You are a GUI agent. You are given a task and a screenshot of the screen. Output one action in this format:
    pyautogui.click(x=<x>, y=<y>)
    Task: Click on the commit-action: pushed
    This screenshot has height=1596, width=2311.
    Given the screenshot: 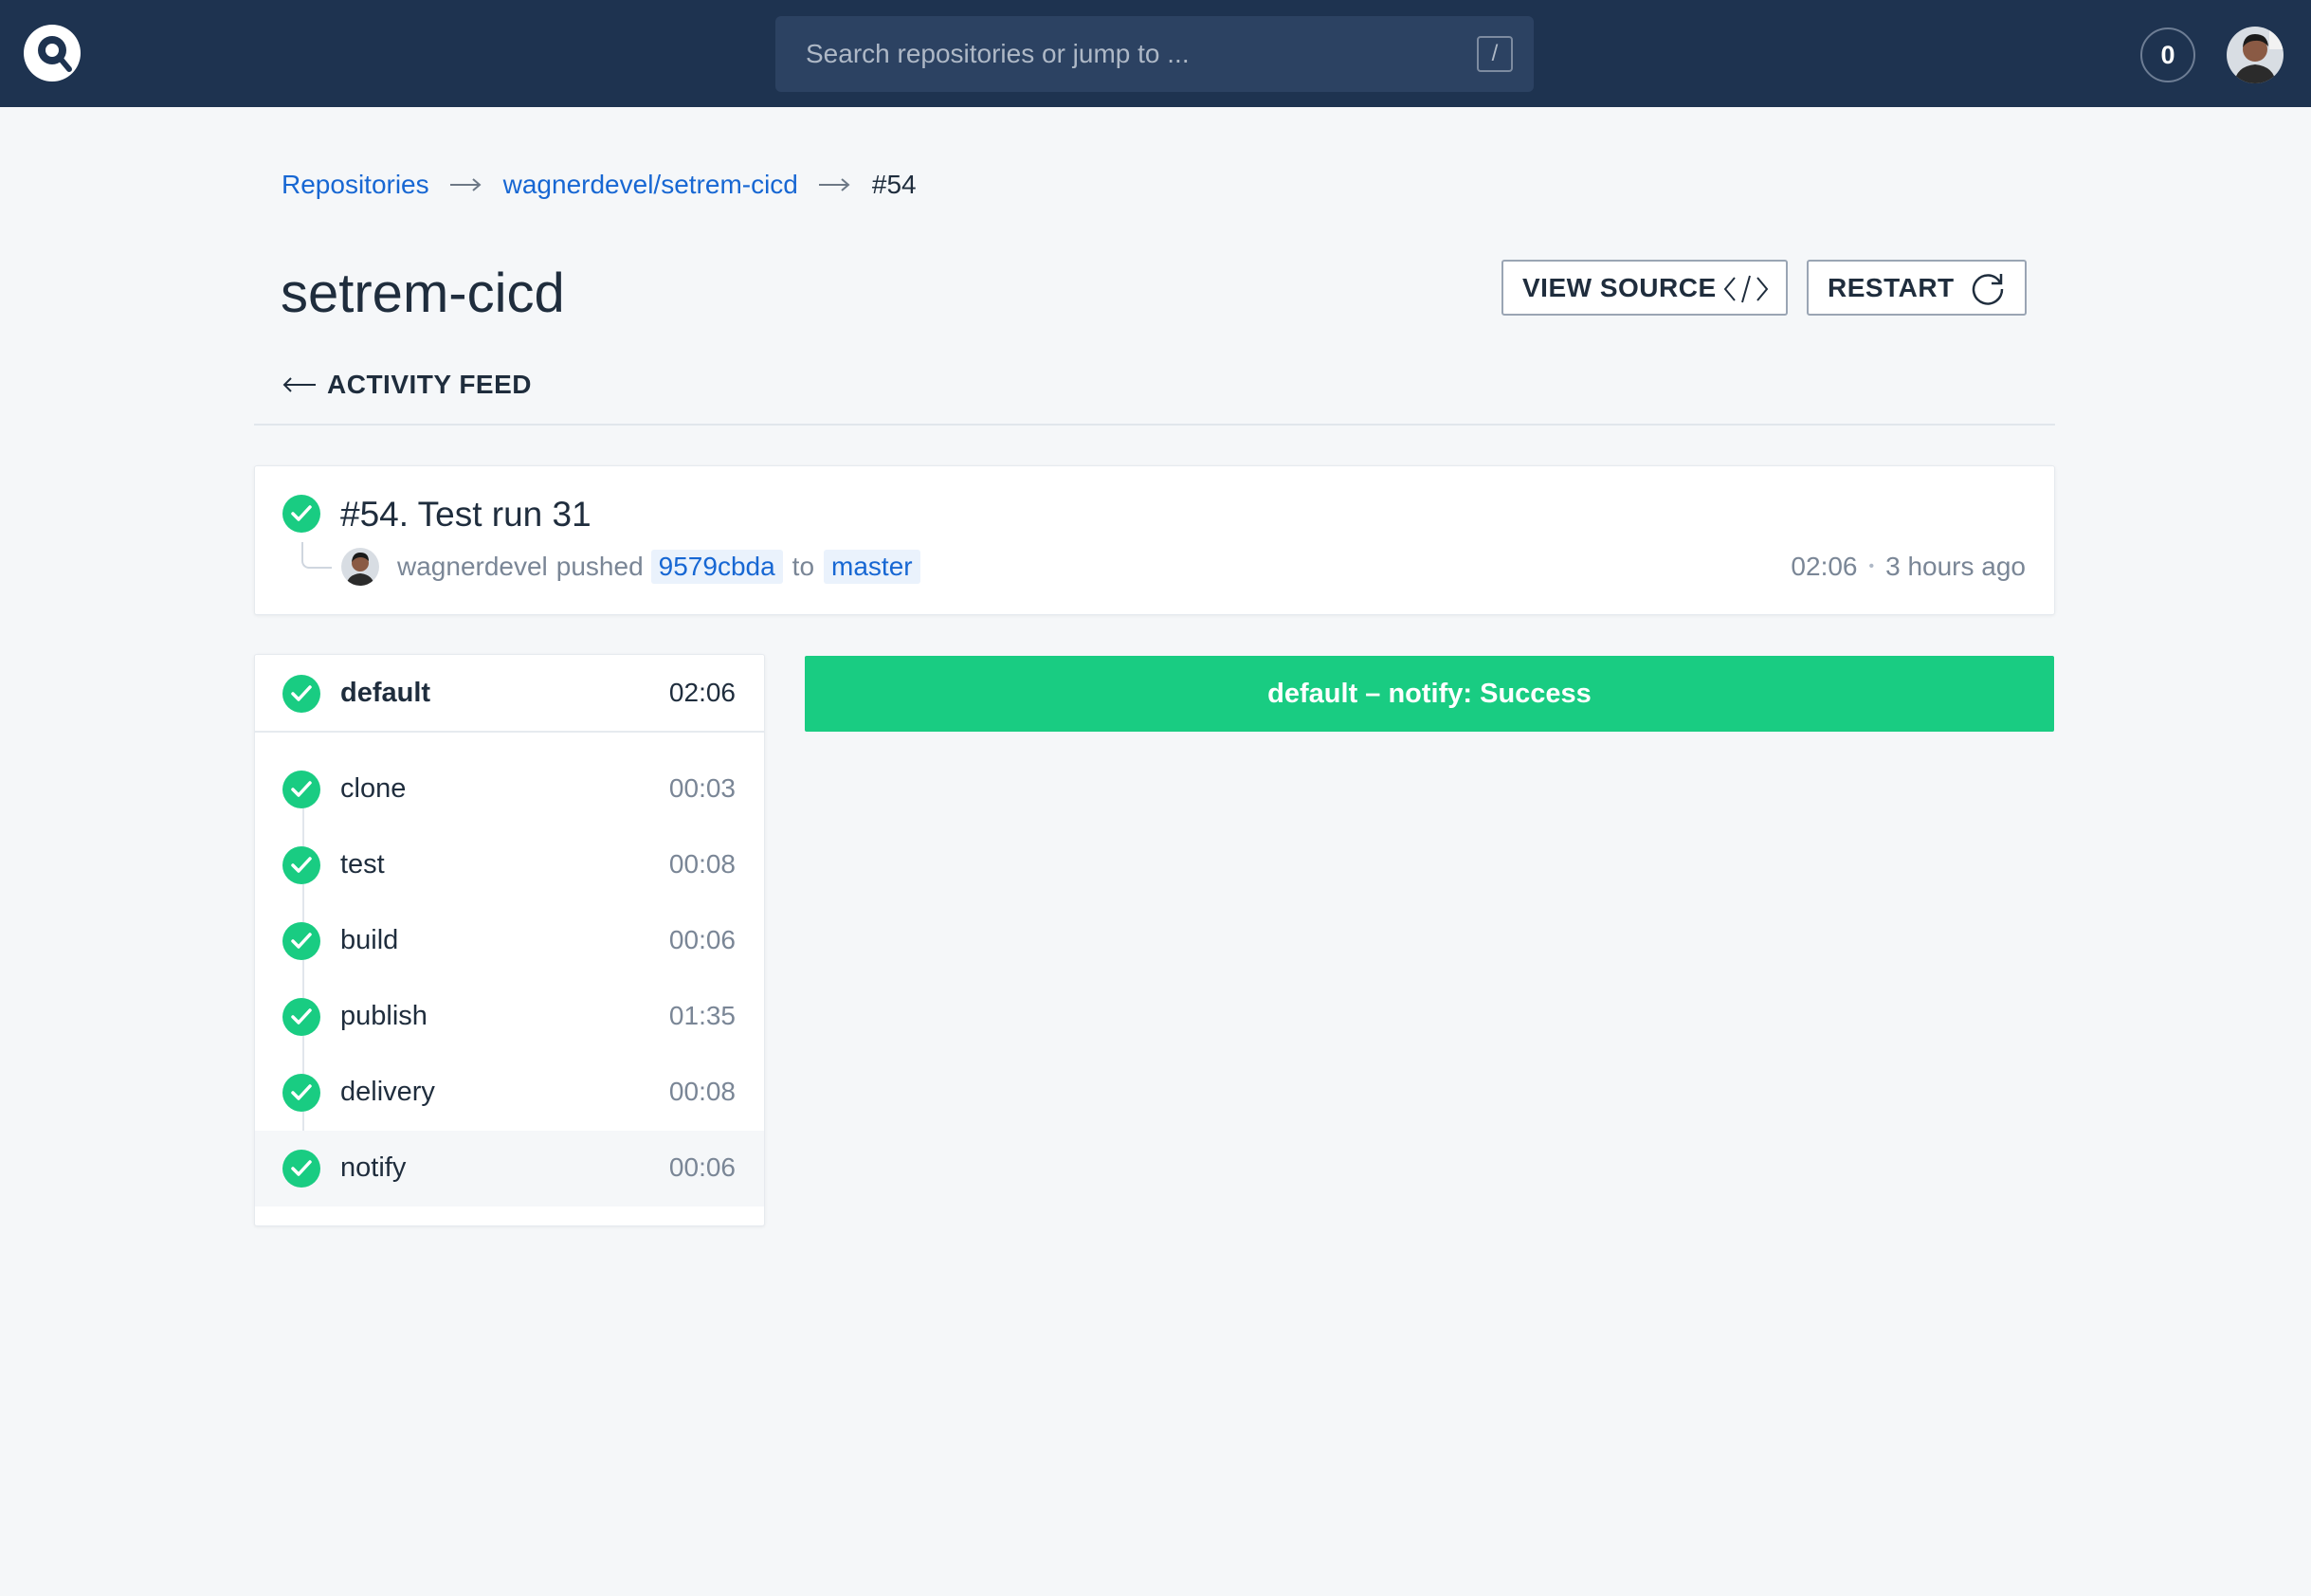 What is the action you would take?
    pyautogui.click(x=599, y=567)
    